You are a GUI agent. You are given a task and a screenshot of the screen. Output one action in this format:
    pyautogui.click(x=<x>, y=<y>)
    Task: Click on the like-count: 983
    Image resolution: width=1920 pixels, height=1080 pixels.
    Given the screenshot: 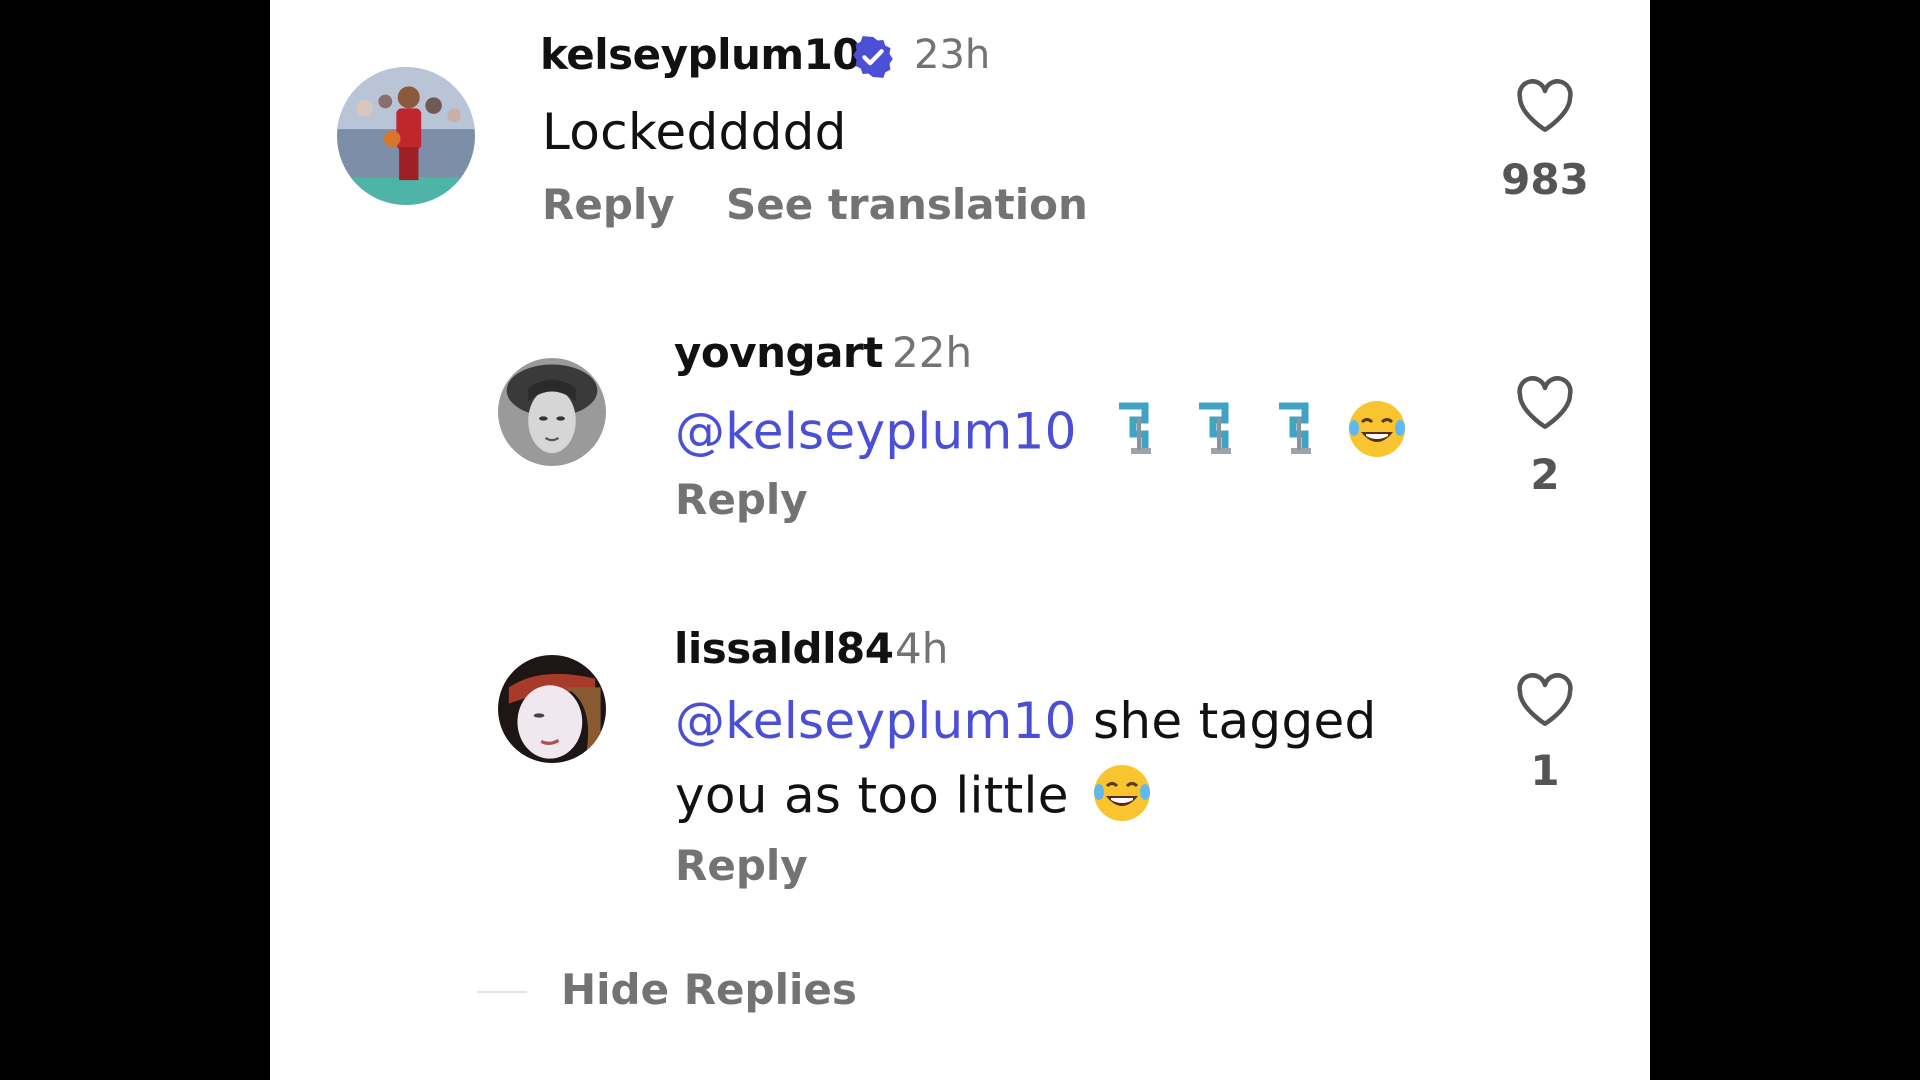 What is the action you would take?
    pyautogui.click(x=1545, y=179)
    